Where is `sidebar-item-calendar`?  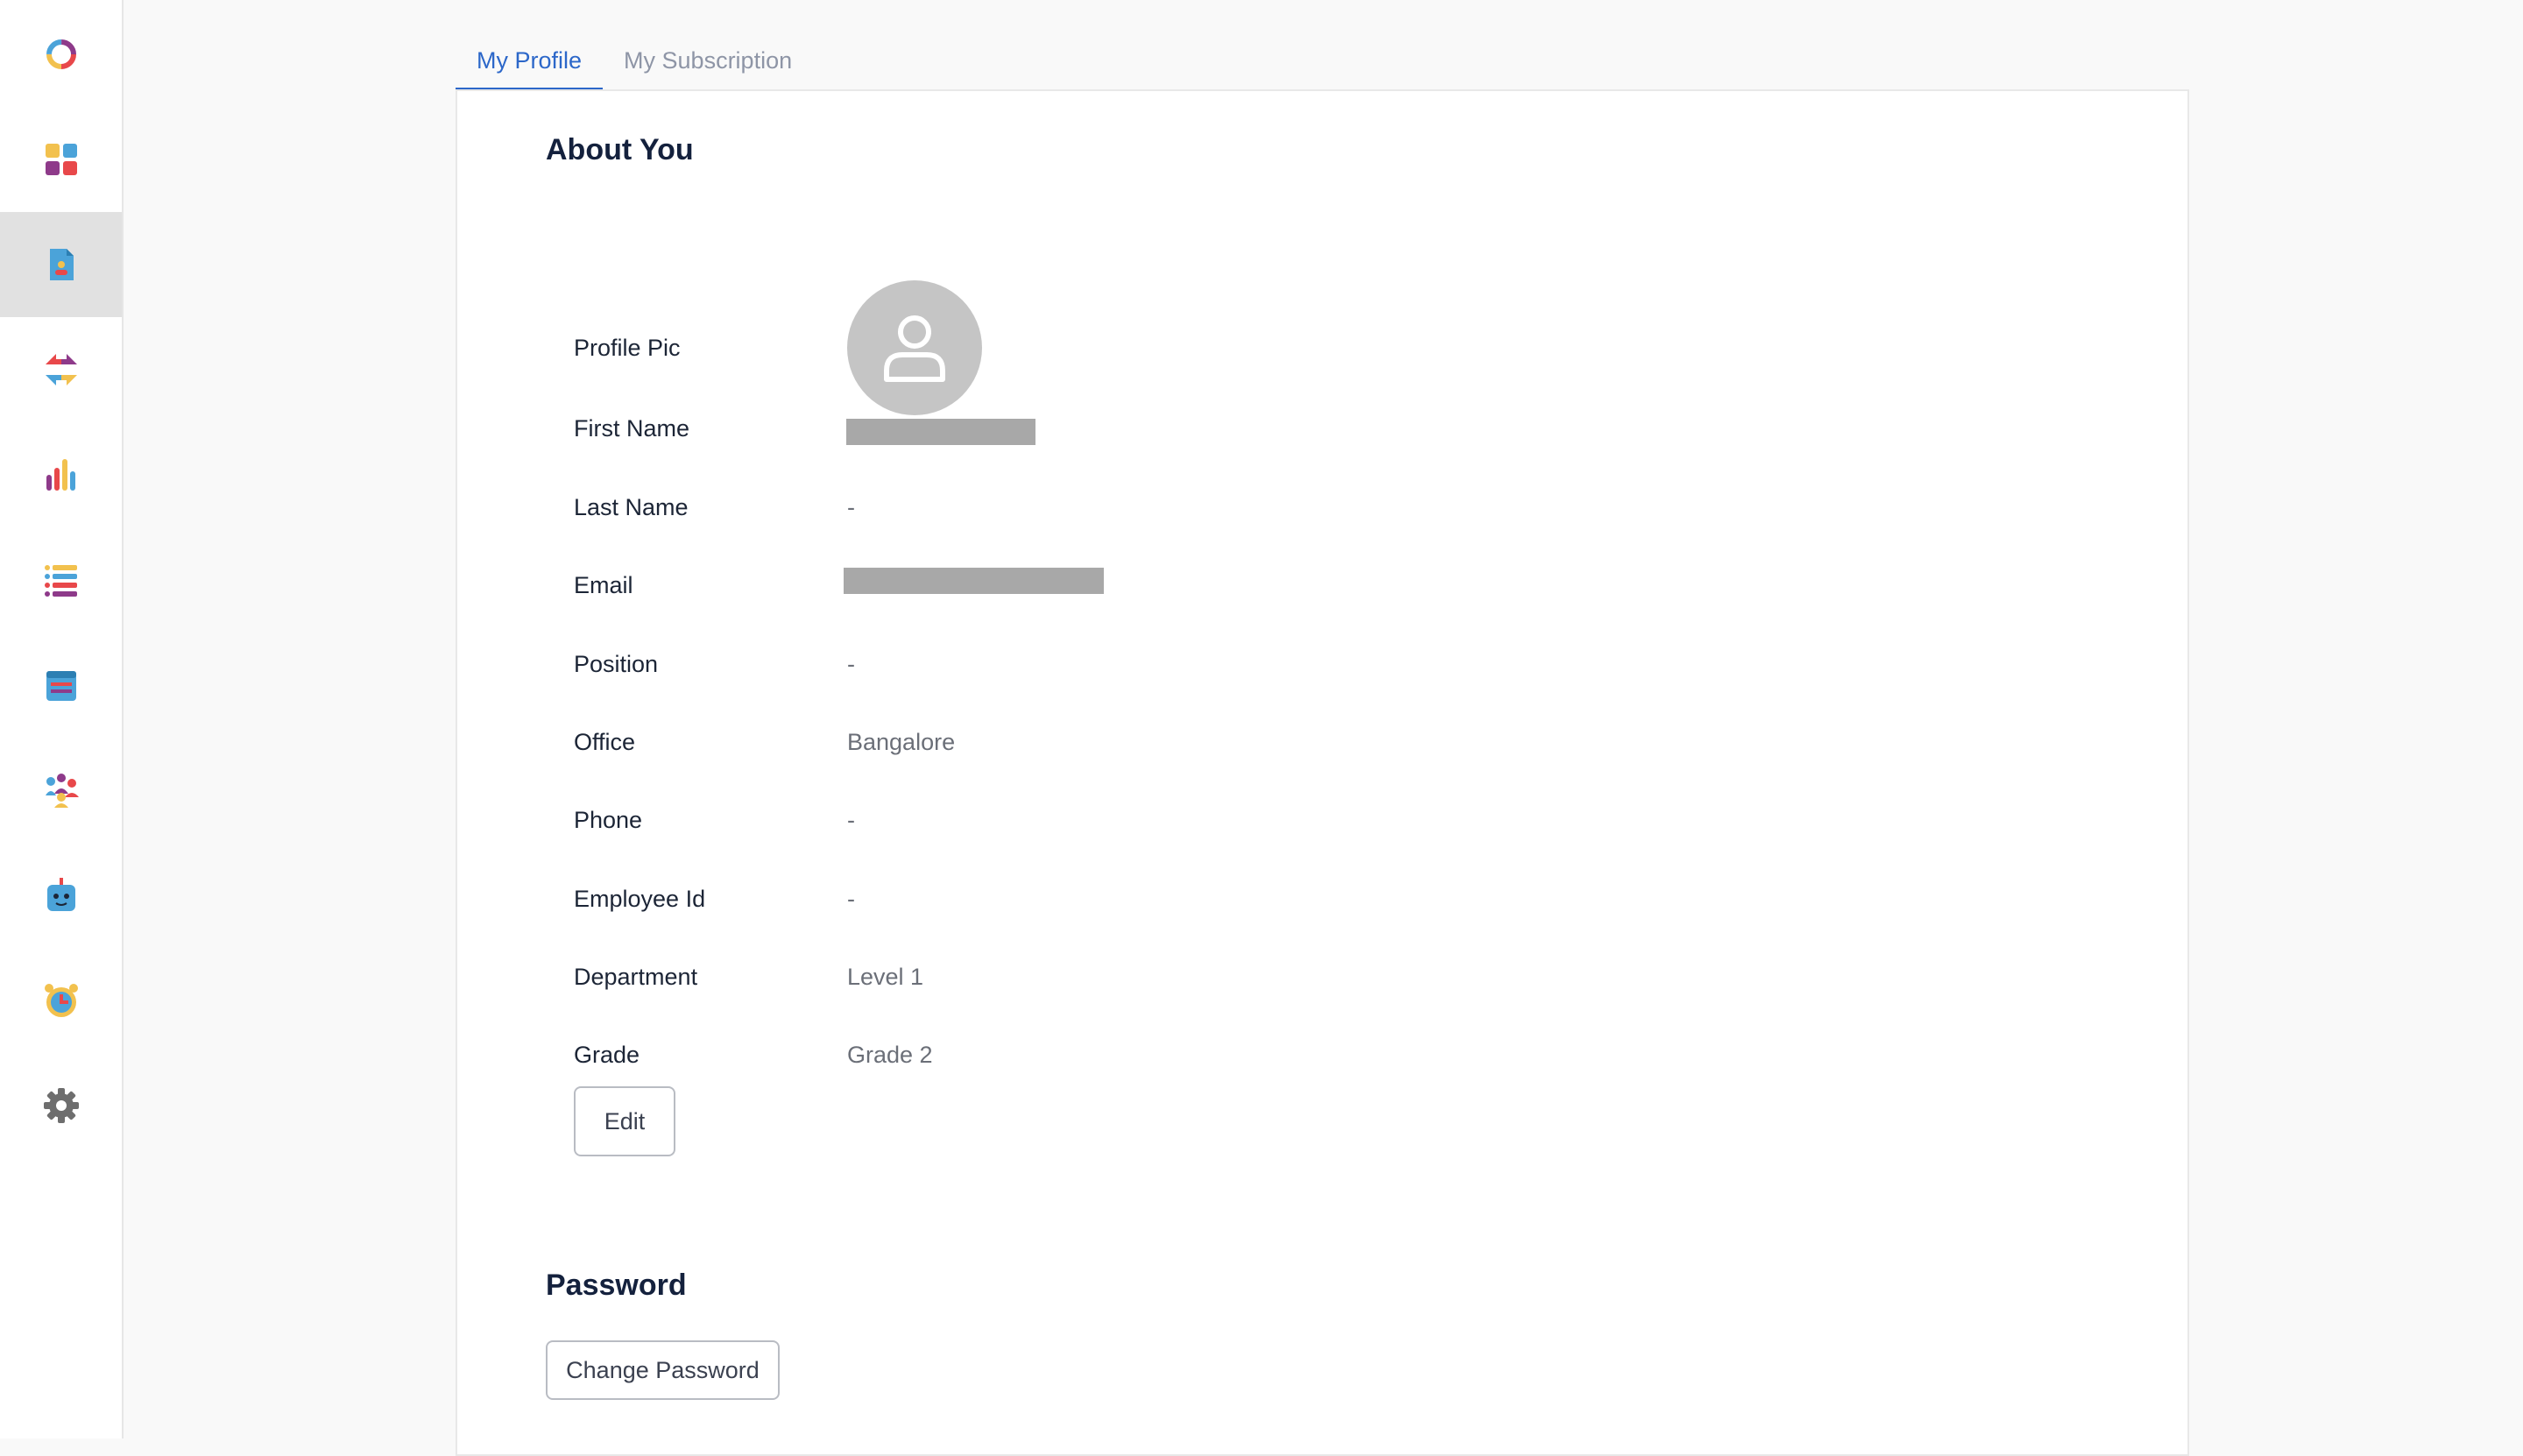 sidebar-item-calendar is located at coordinates (61, 685).